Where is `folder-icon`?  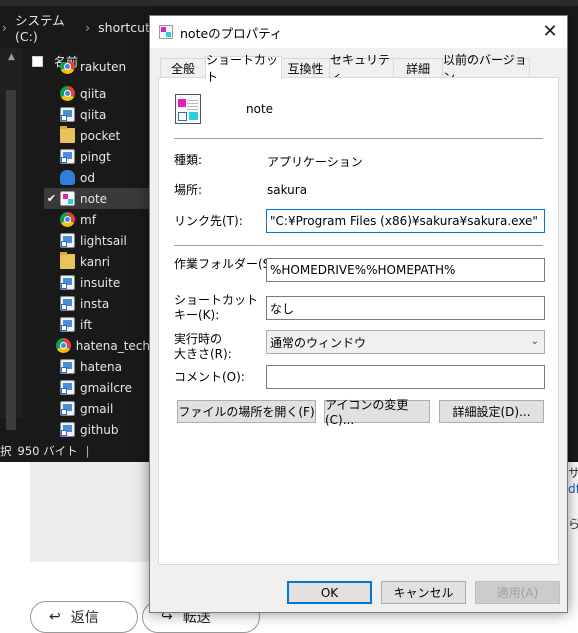
folder-icon is located at coordinates (67, 260).